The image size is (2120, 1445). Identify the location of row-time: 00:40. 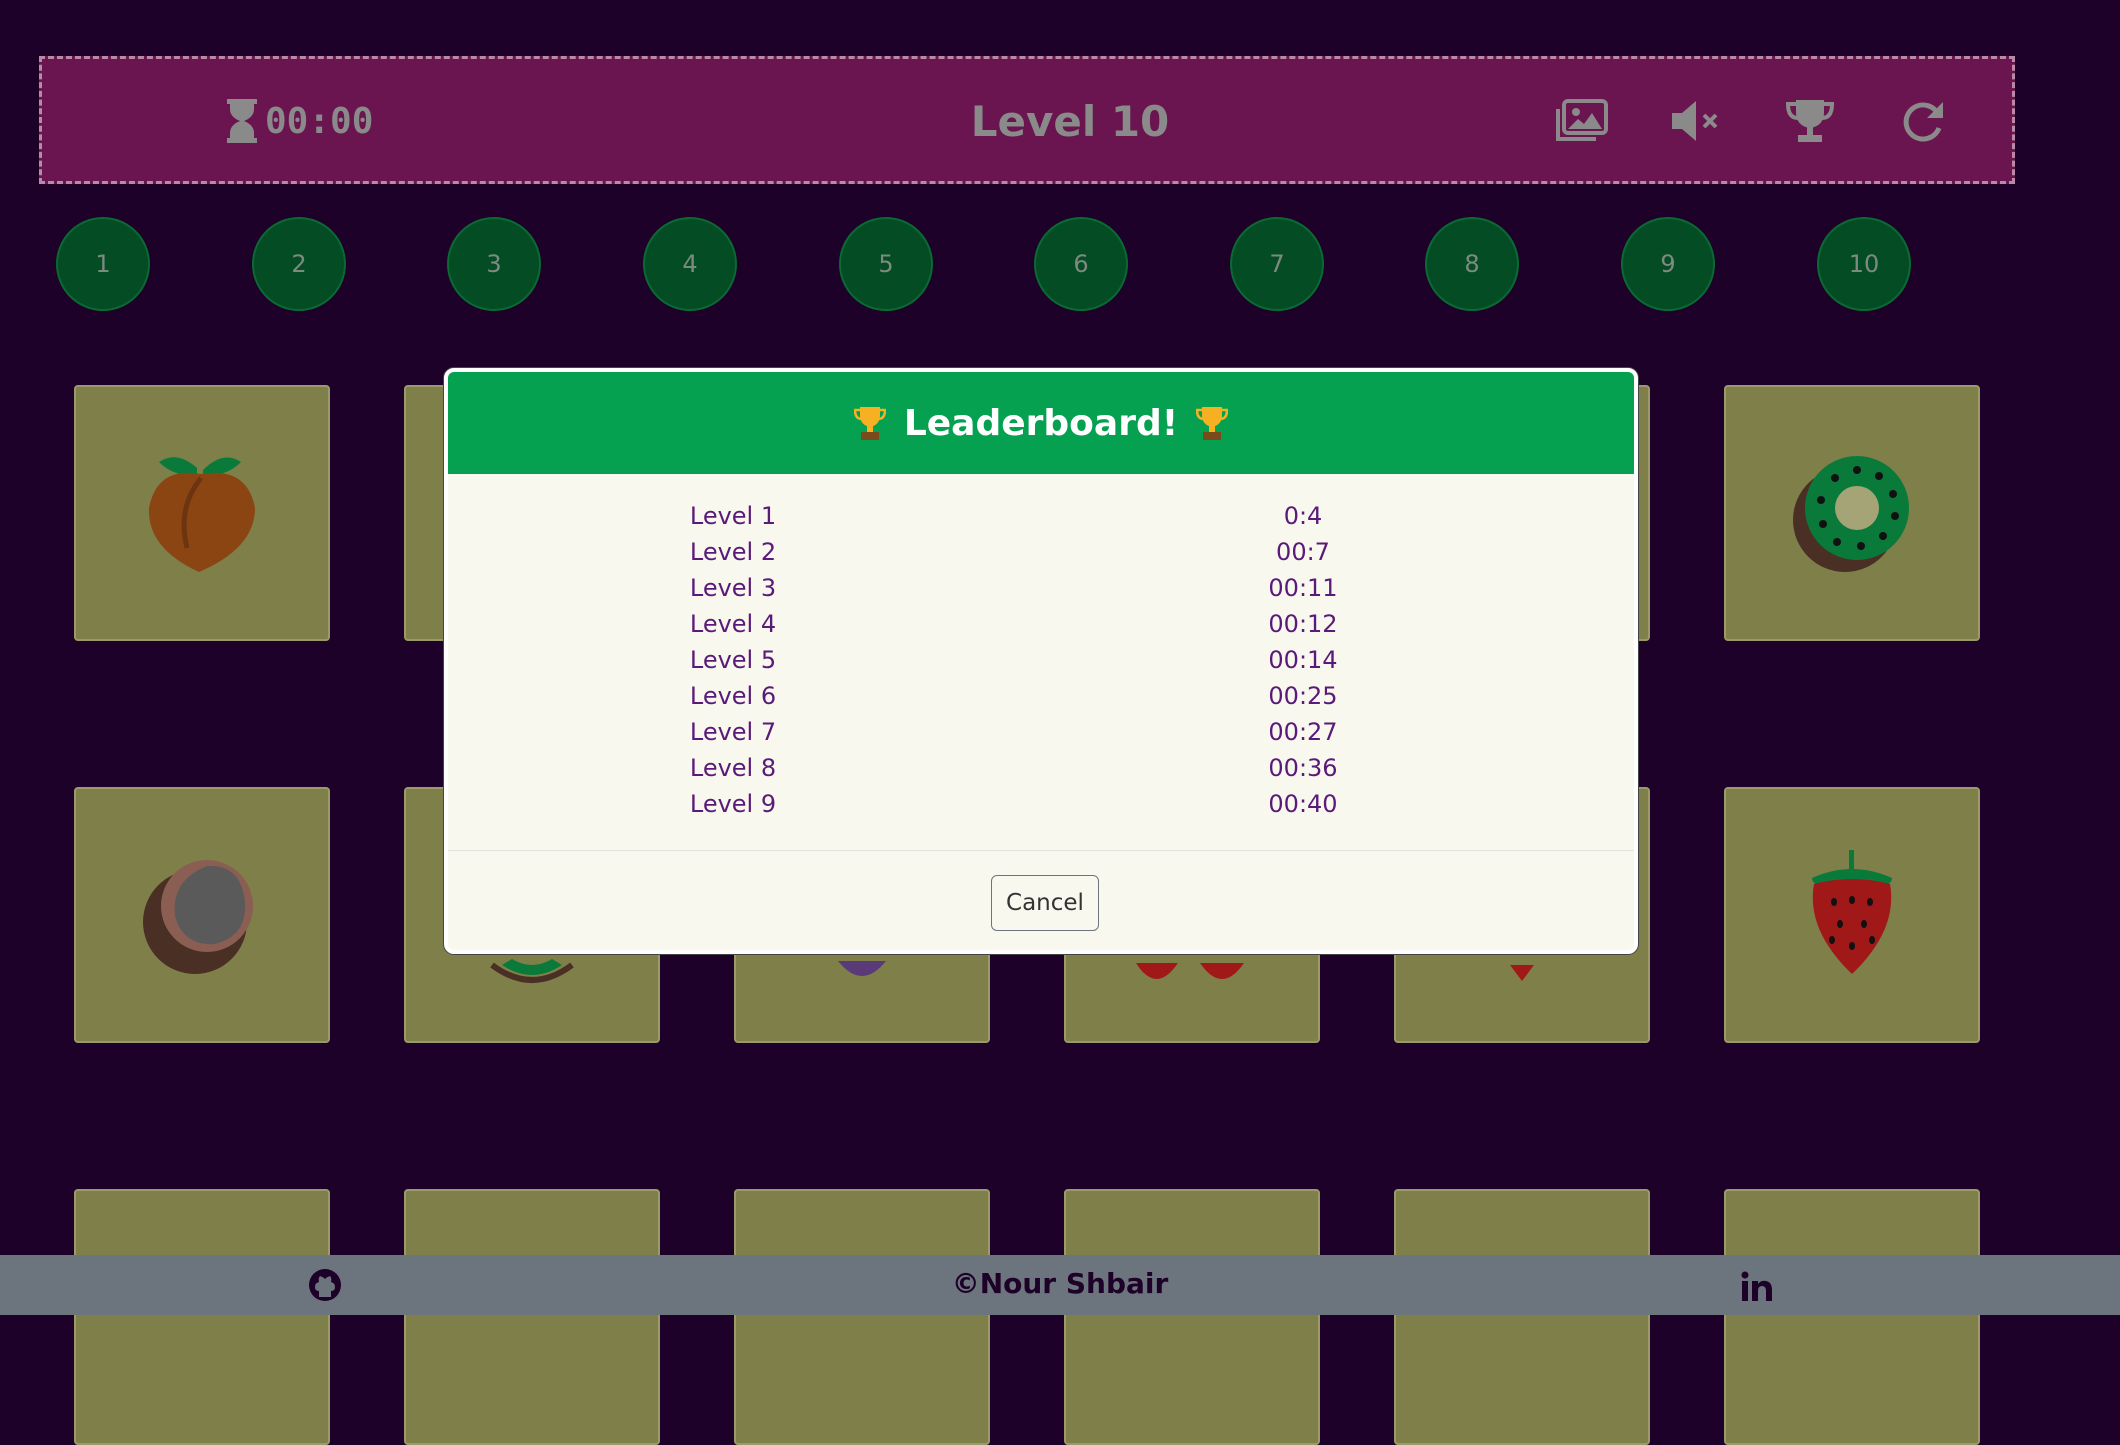
(1303, 804).